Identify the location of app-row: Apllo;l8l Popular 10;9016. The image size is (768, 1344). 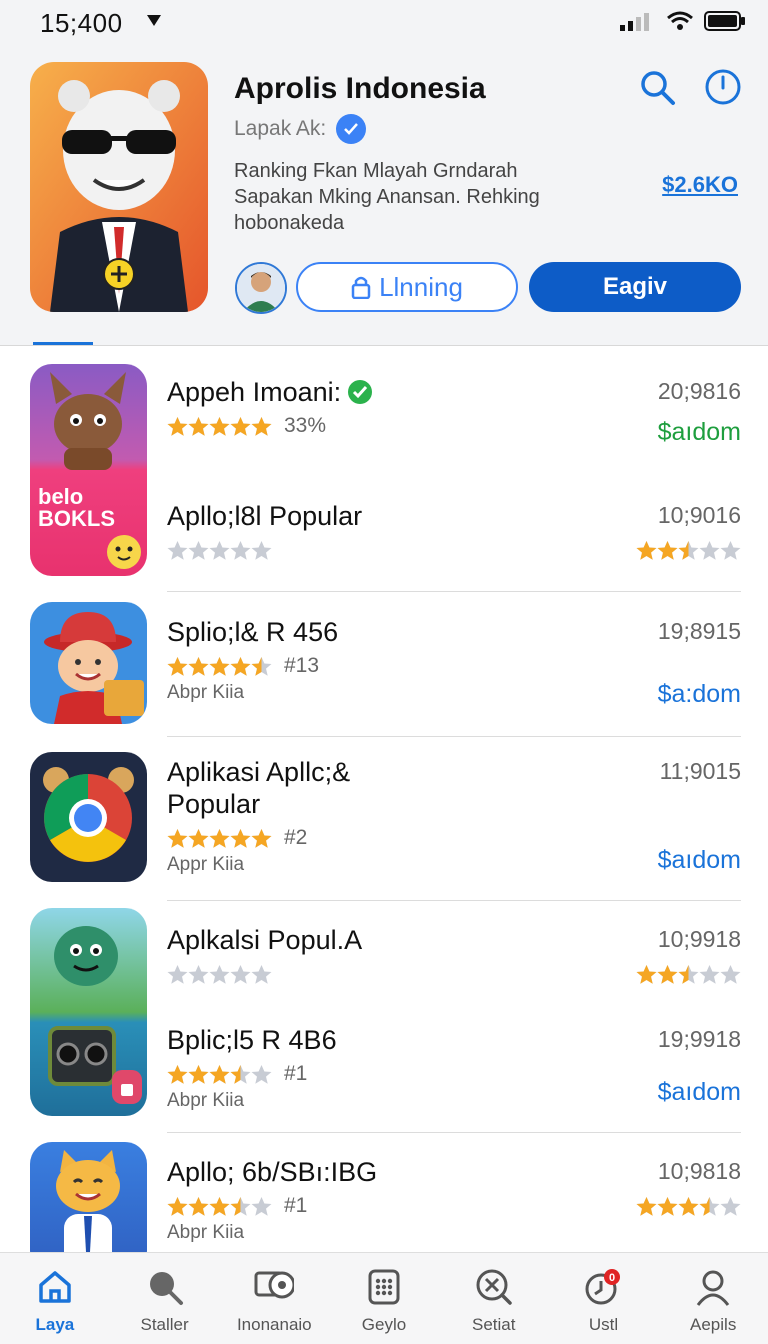
(454, 531).